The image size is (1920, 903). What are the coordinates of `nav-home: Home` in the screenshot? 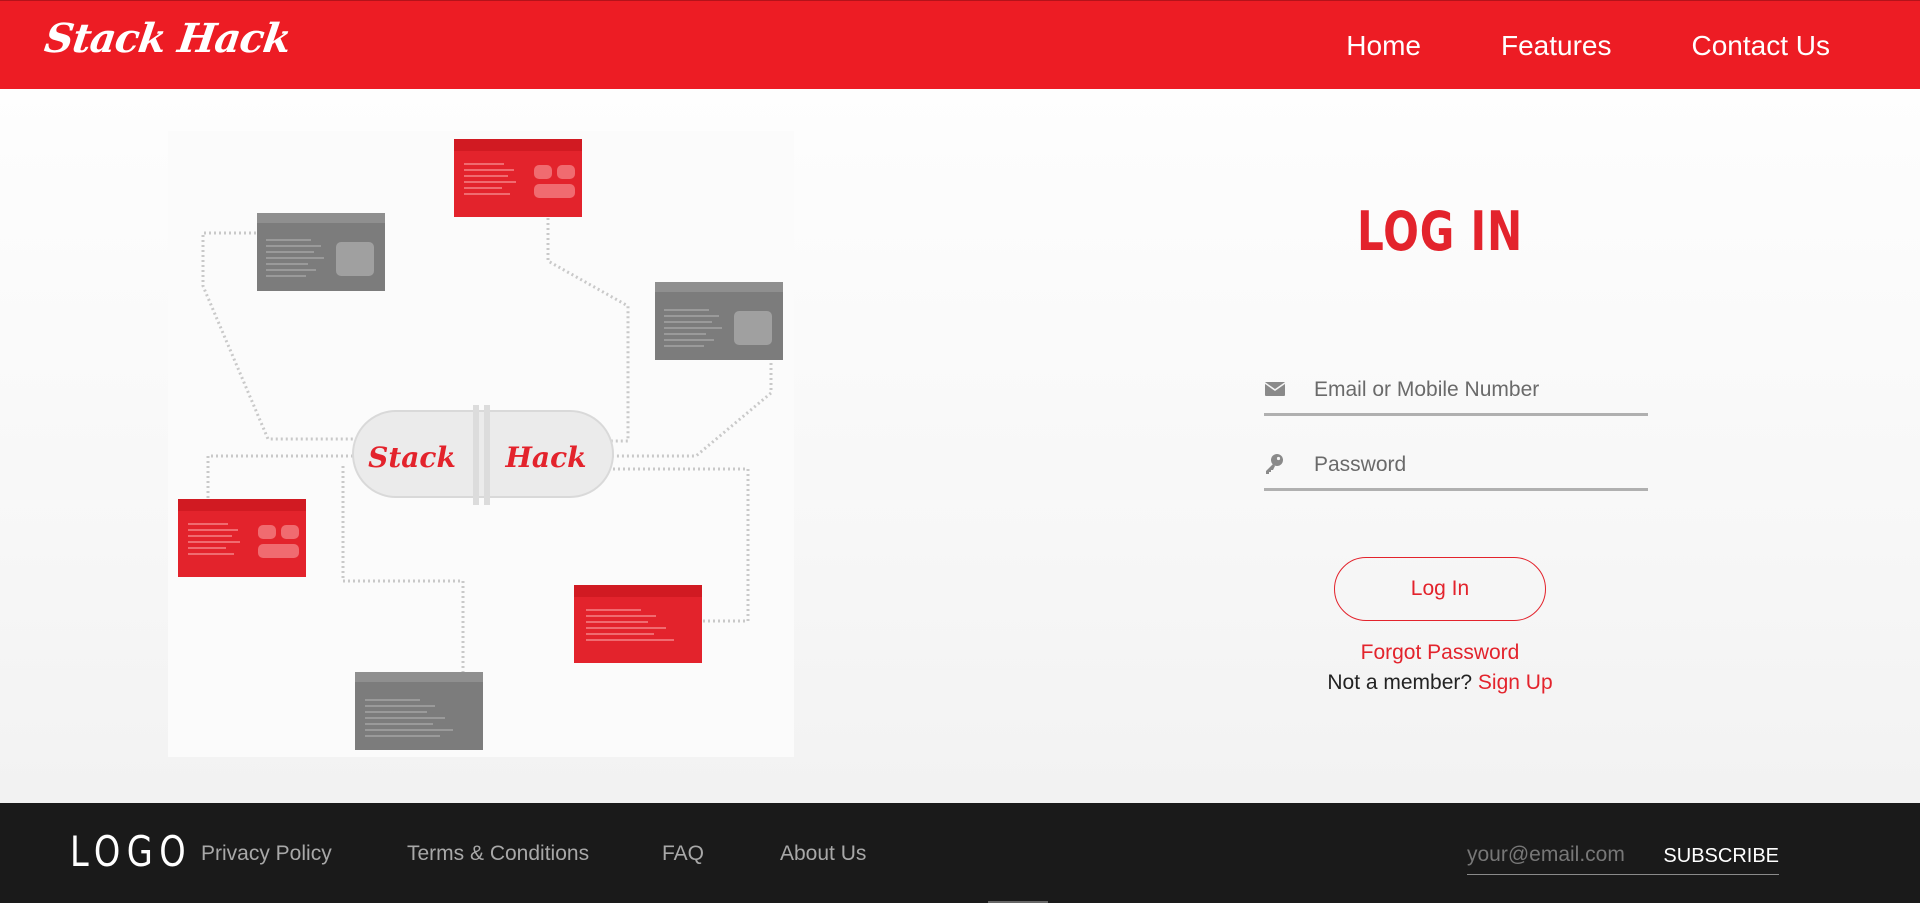 It's located at (1383, 46).